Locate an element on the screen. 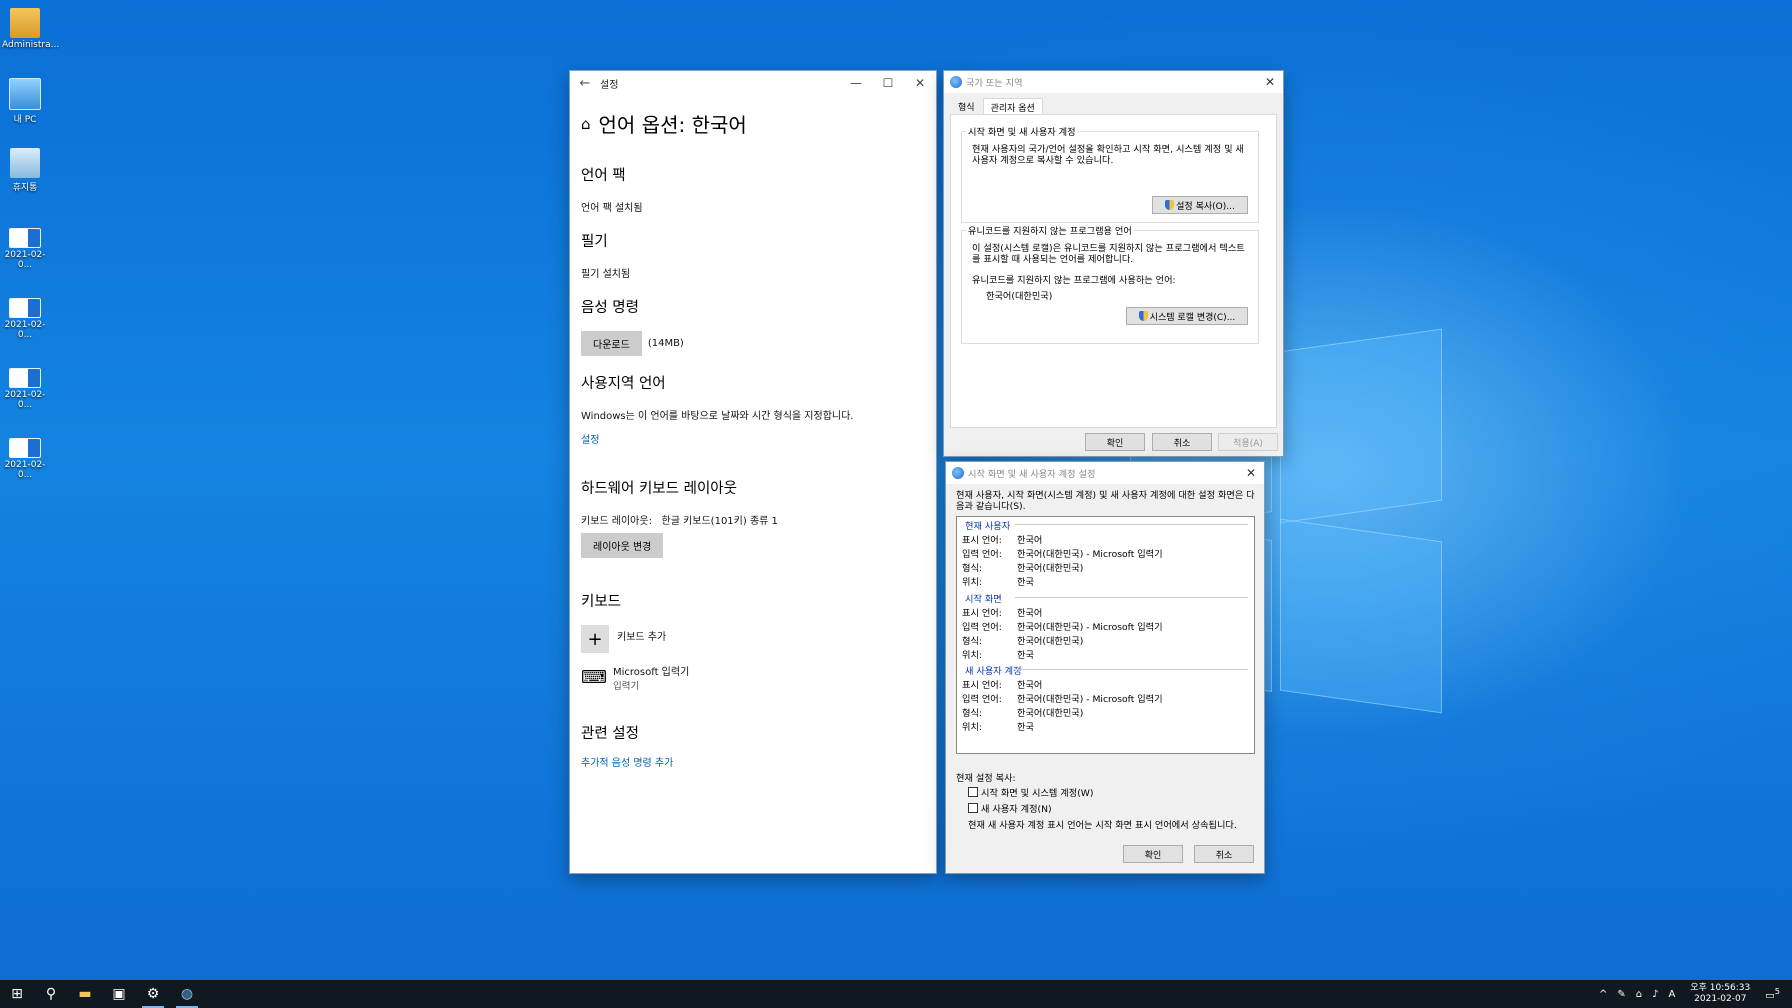  welcome-group-desc: 현재 사용자의 국가/언어 설정을 확인하고 시작 화면, 시스템 계정 및 새 is located at coordinates (1108, 149).